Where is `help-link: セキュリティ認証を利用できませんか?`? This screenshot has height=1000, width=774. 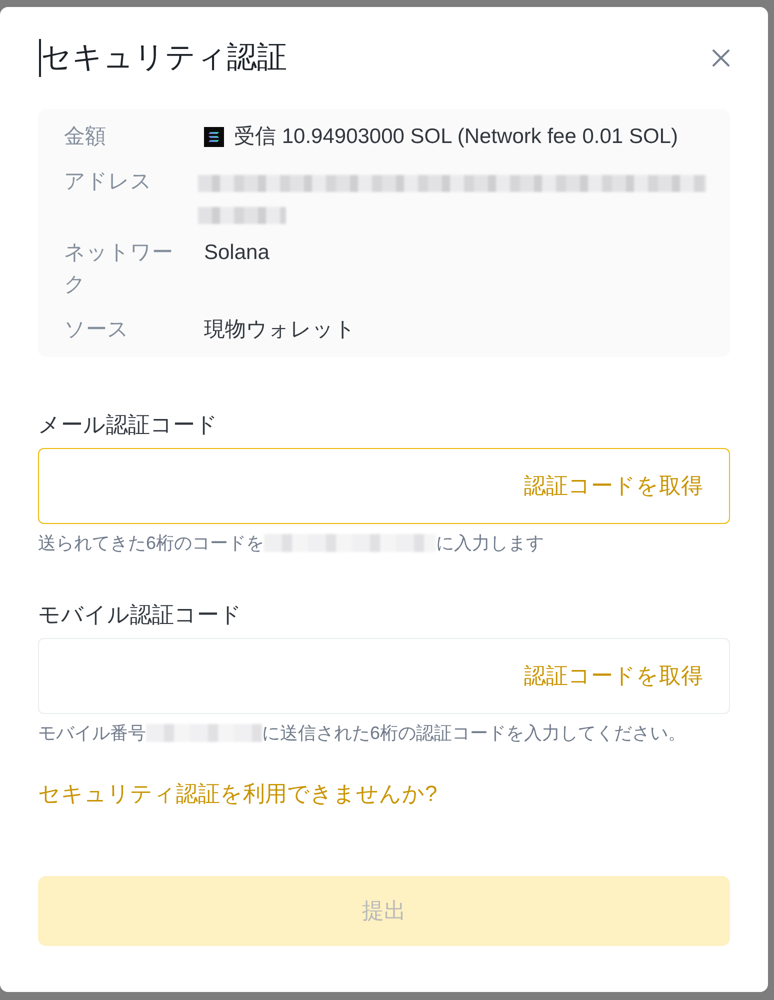 help-link: セキュリティ認証を利用できませんか? is located at coordinates (238, 794).